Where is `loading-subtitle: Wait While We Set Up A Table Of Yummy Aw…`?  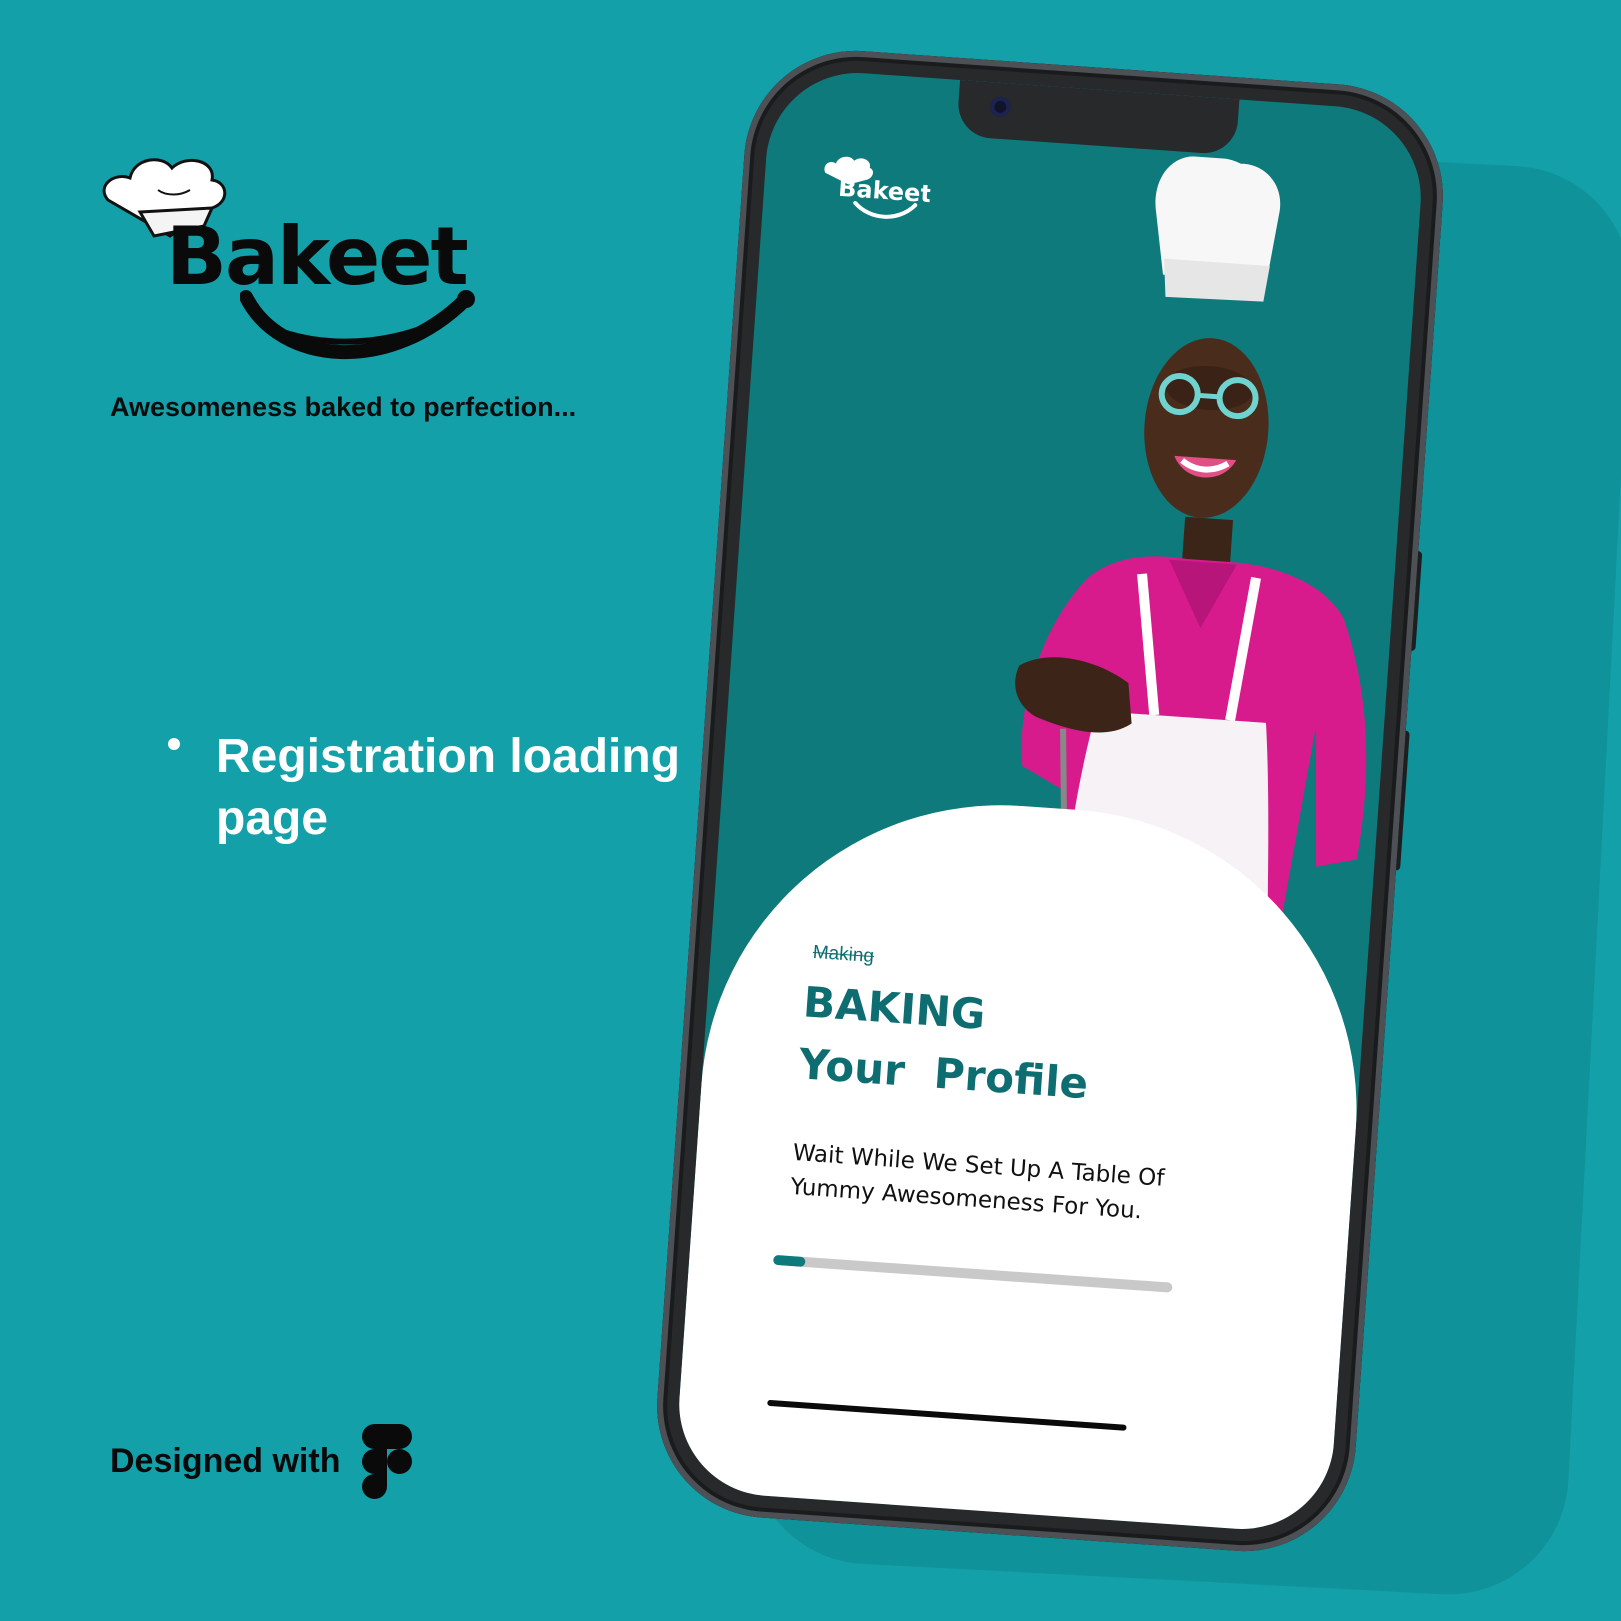 loading-subtitle: Wait While We Set Up A Table Of Yummy Aw… is located at coordinates (977, 1182).